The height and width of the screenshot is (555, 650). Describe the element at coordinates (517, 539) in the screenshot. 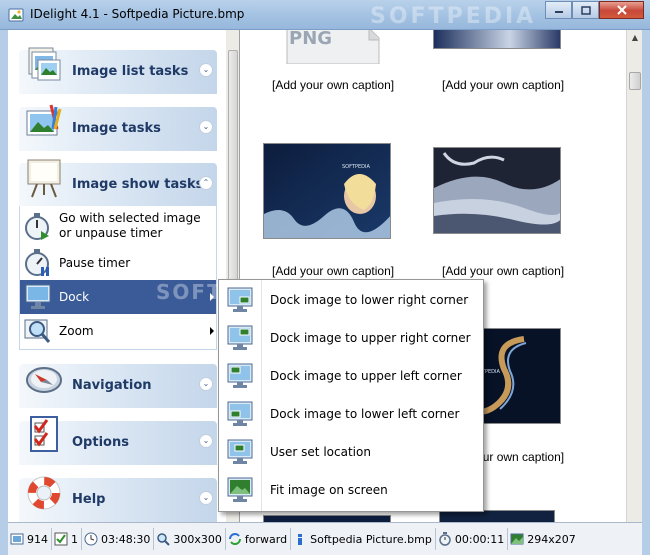

I see `image-icon` at that location.